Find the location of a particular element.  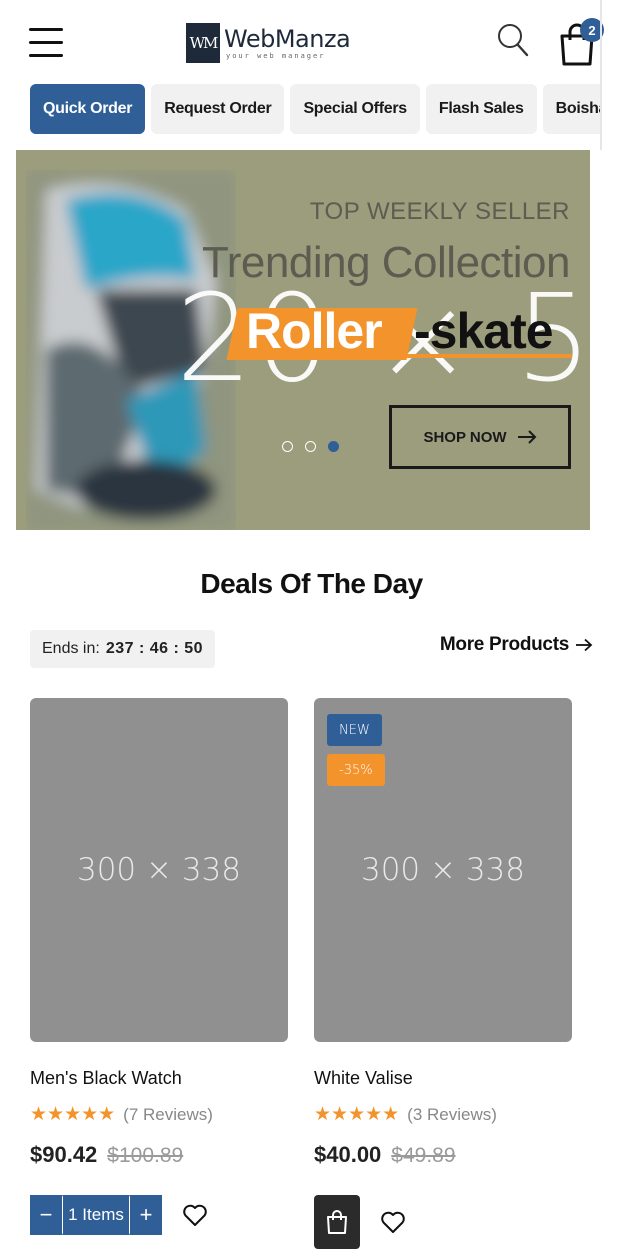

logo: WM WebManza your web manager is located at coordinates (268, 43).